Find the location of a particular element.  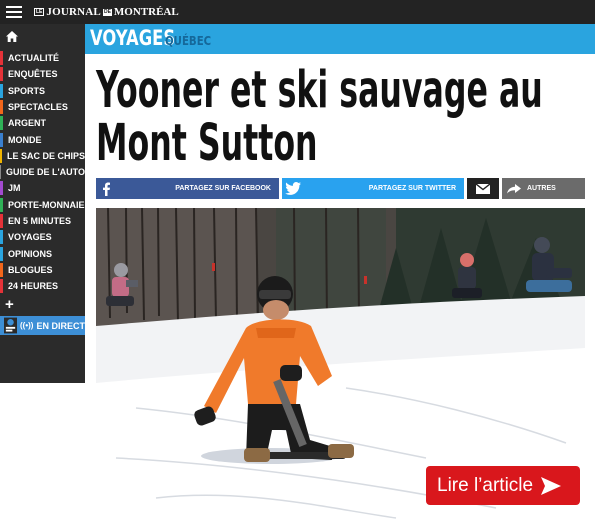

home-icon is located at coordinates (12, 36).